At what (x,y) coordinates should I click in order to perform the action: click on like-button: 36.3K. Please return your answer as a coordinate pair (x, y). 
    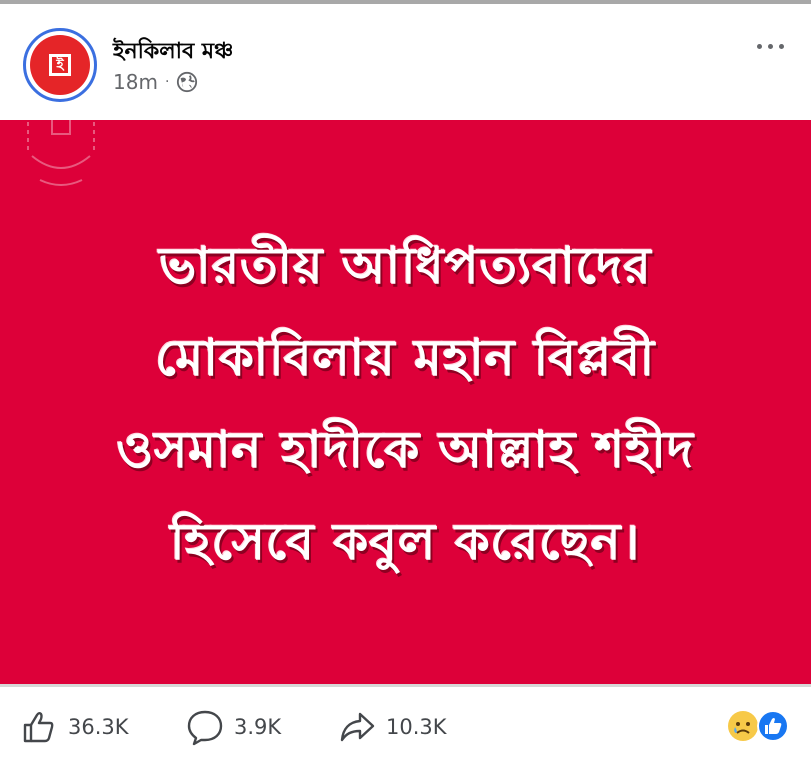
    Looking at the image, I should click on (74, 727).